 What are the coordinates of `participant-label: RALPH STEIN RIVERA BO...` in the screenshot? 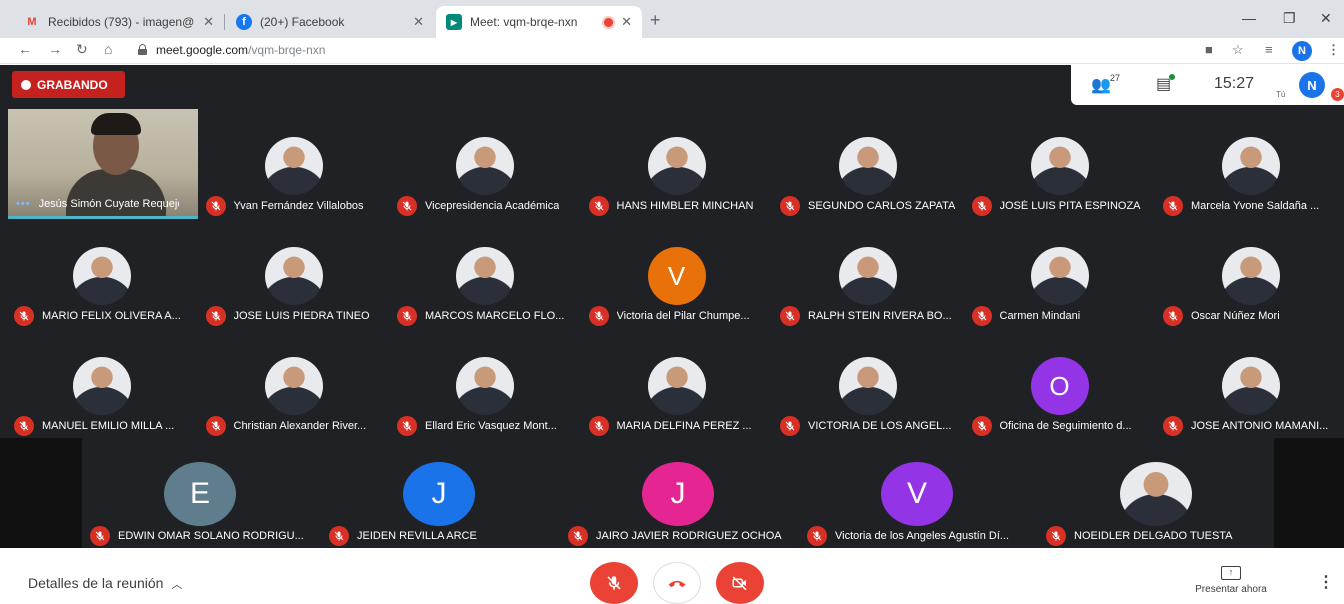 It's located at (870, 316).